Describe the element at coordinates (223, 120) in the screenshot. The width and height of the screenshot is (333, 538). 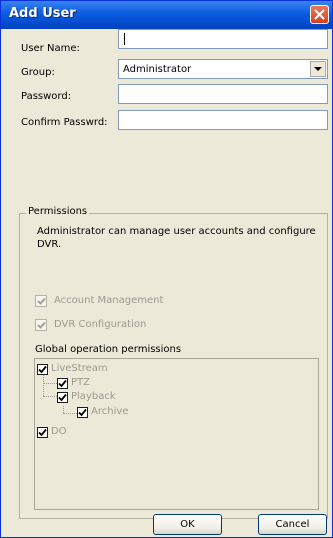
I see `confirm-password-input` at that location.